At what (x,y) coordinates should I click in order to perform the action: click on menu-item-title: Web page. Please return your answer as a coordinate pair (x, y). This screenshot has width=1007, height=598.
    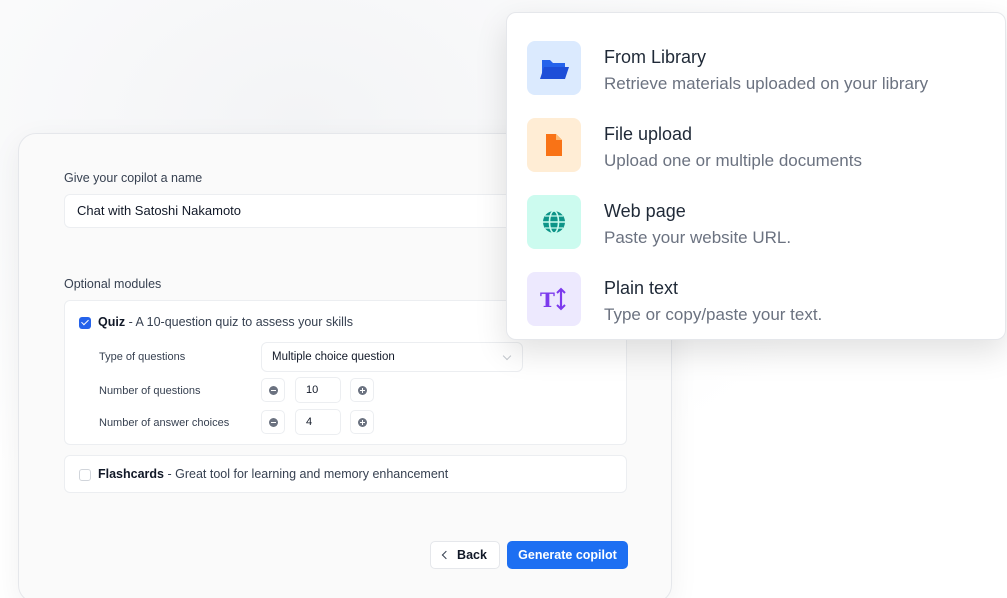
    Looking at the image, I should click on (645, 211).